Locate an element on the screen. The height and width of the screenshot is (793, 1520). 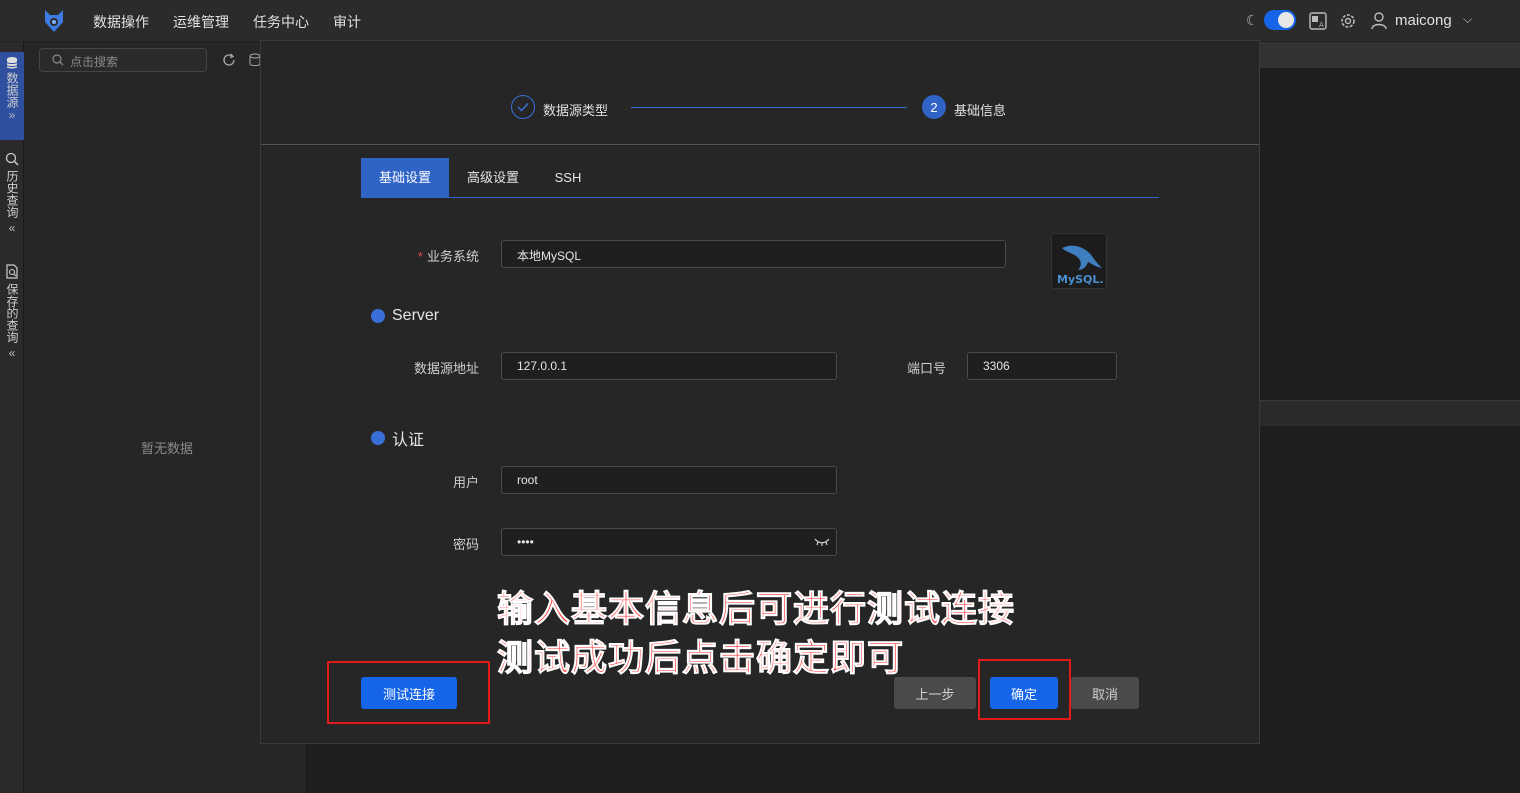
annotation-box-test is located at coordinates (408, 692).